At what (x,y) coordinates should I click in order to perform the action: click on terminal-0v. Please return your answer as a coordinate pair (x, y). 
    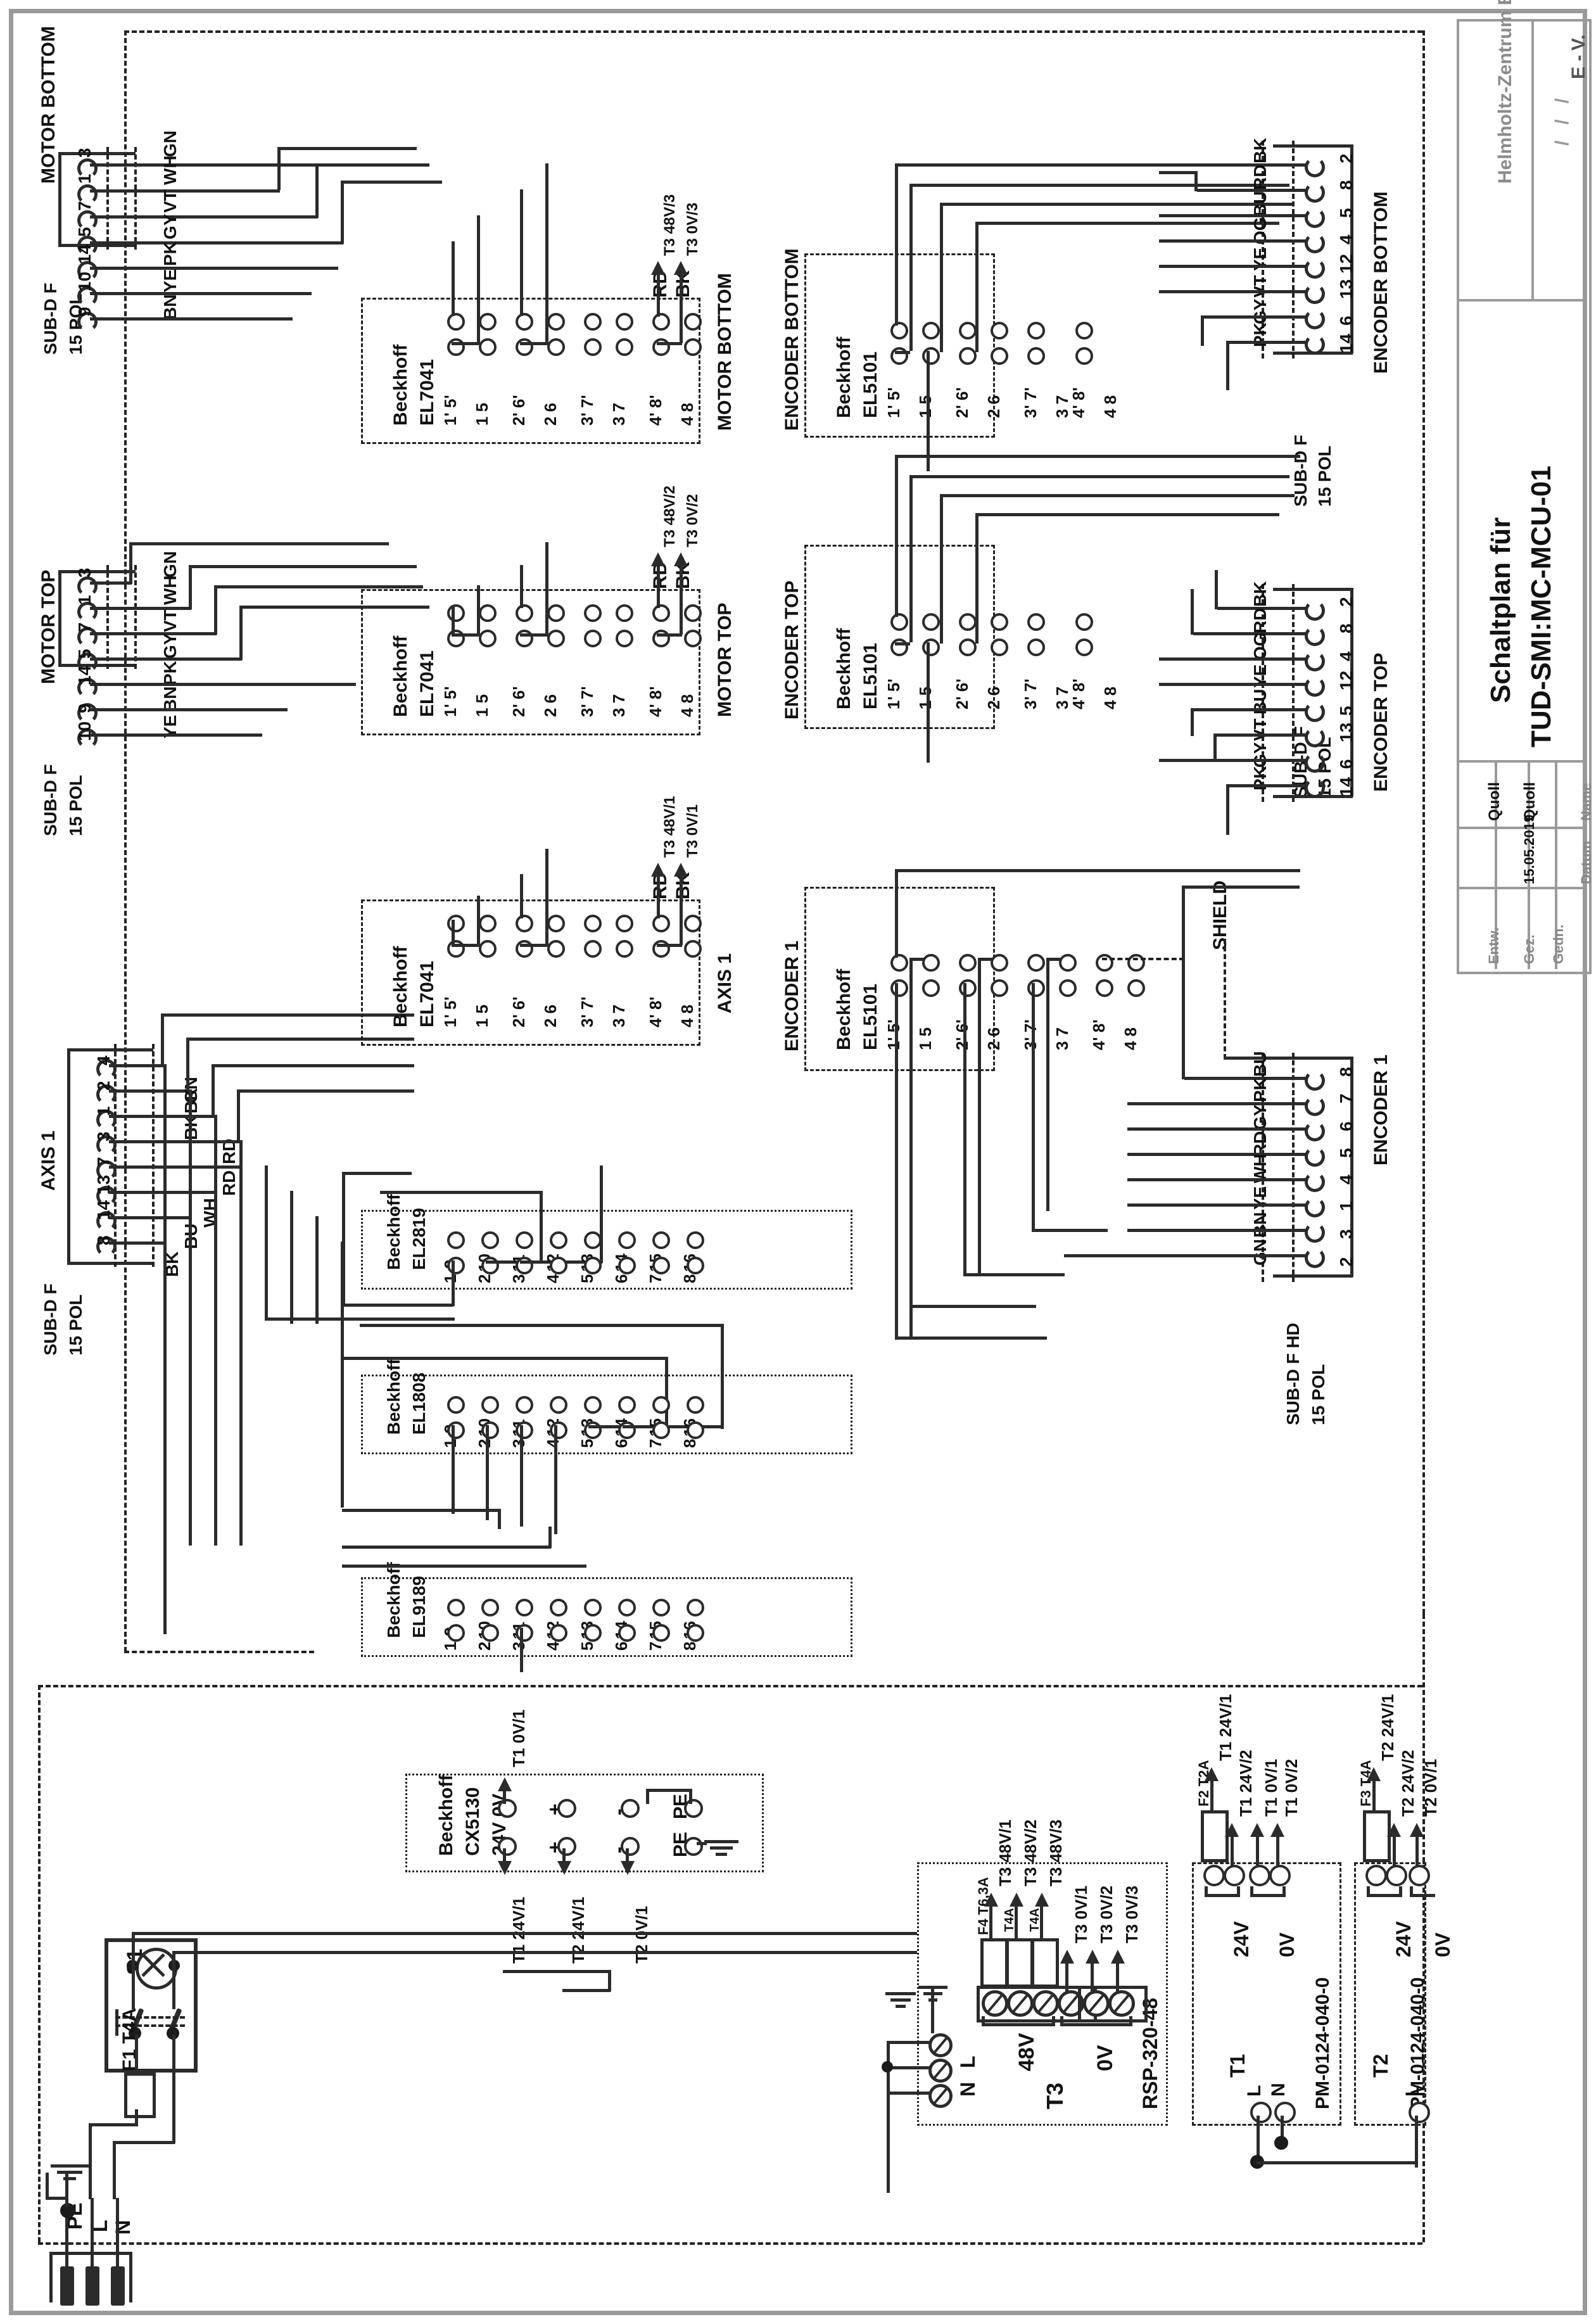
    Looking at the image, I should click on (507, 1846).